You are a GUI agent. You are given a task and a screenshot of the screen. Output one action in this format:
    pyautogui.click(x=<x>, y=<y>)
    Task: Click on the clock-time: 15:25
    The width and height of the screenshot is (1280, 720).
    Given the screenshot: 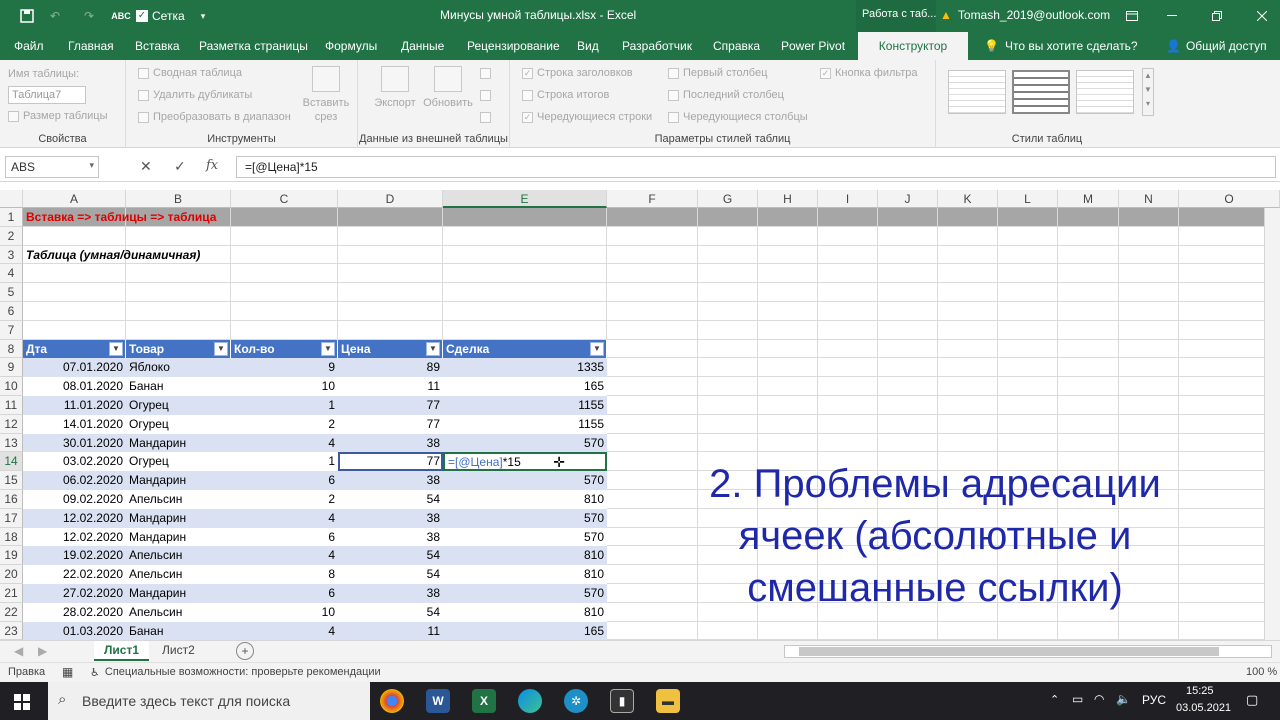 What is the action you would take?
    pyautogui.click(x=1200, y=691)
    